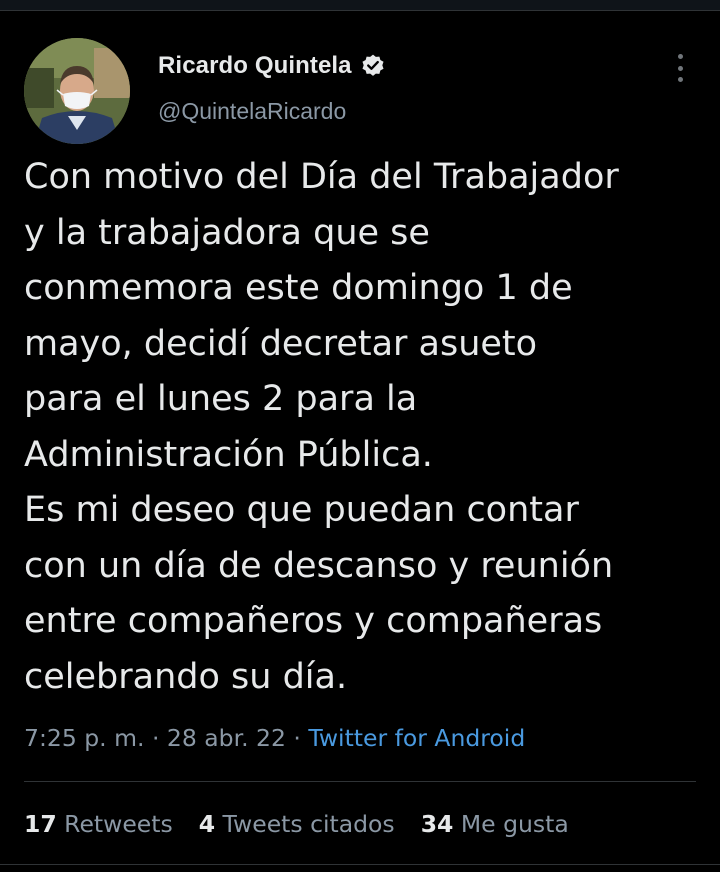 The image size is (720, 872). Describe the element at coordinates (40, 824) in the screenshot. I see `retweets-count: 17` at that location.